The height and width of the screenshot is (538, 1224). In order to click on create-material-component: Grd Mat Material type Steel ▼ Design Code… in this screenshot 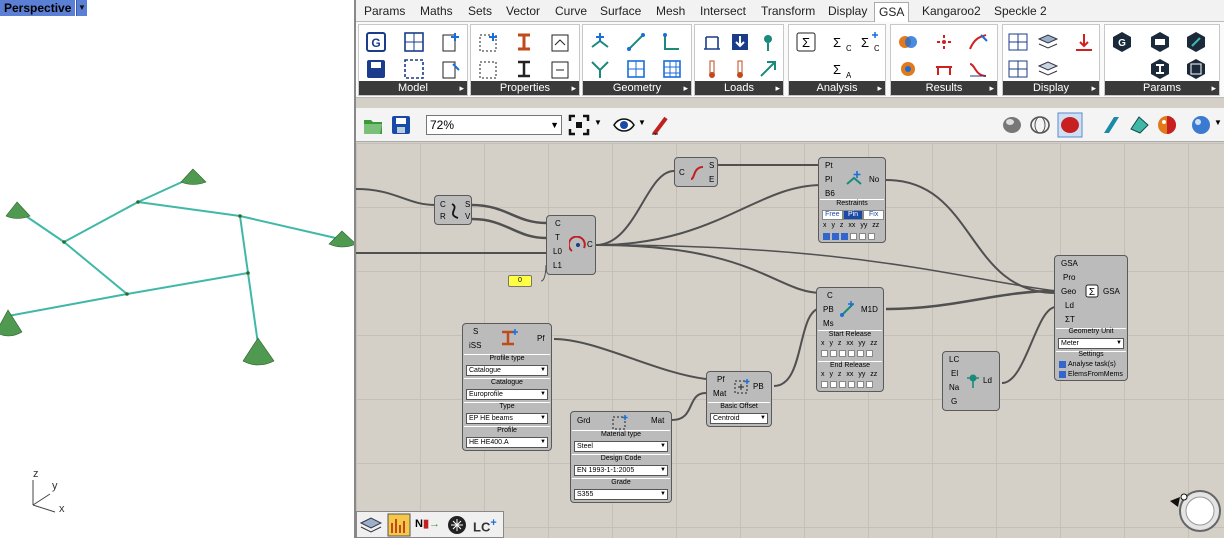, I will do `click(621, 457)`.